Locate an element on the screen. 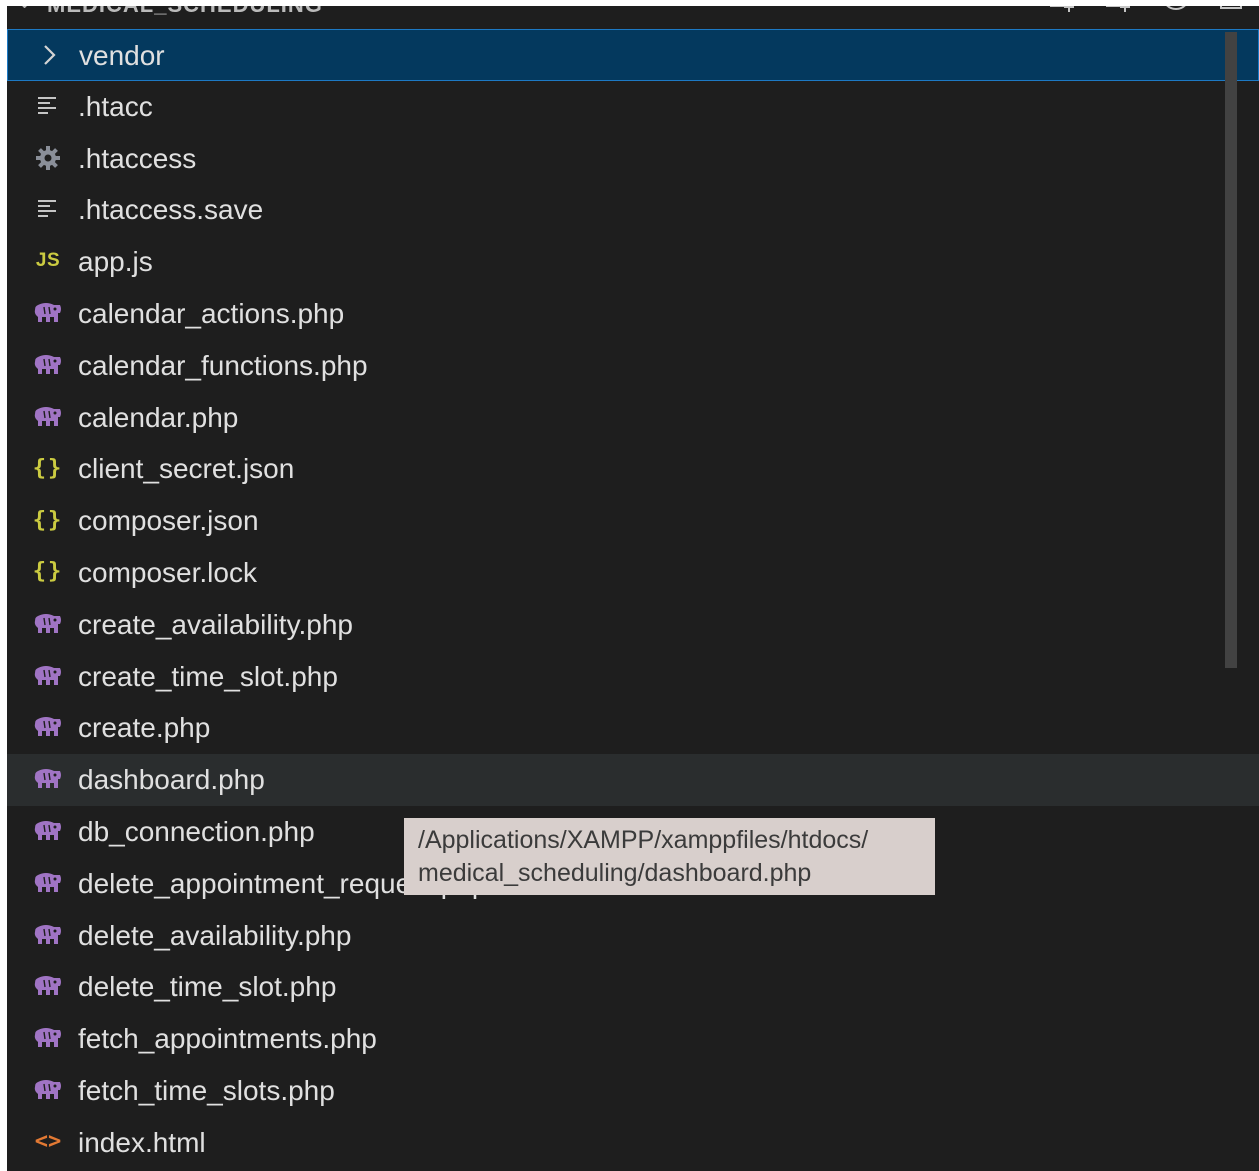 This screenshot has height=1171, width=1259. tooltip-line-2: medical_scheduling/dashboard.php is located at coordinates (615, 873).